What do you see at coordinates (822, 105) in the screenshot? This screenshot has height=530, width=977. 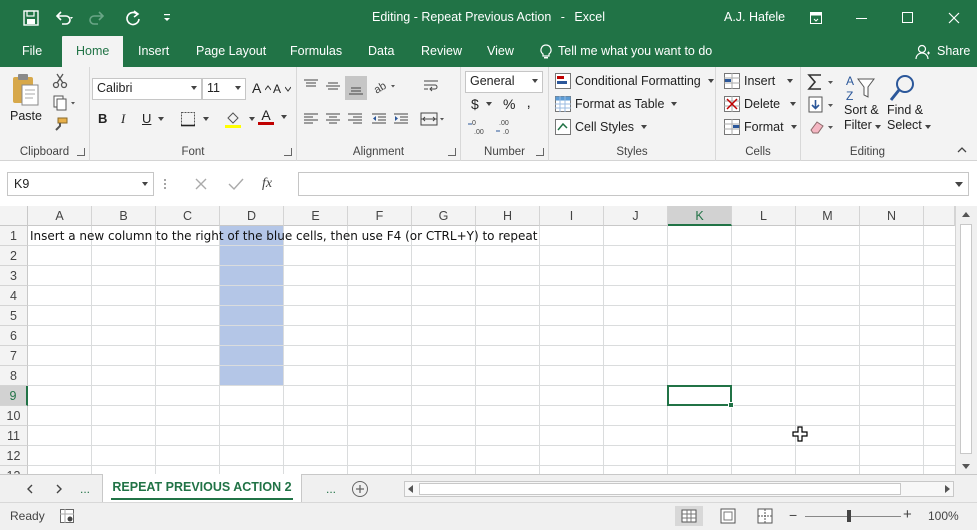 I see `fill-icon` at bounding box center [822, 105].